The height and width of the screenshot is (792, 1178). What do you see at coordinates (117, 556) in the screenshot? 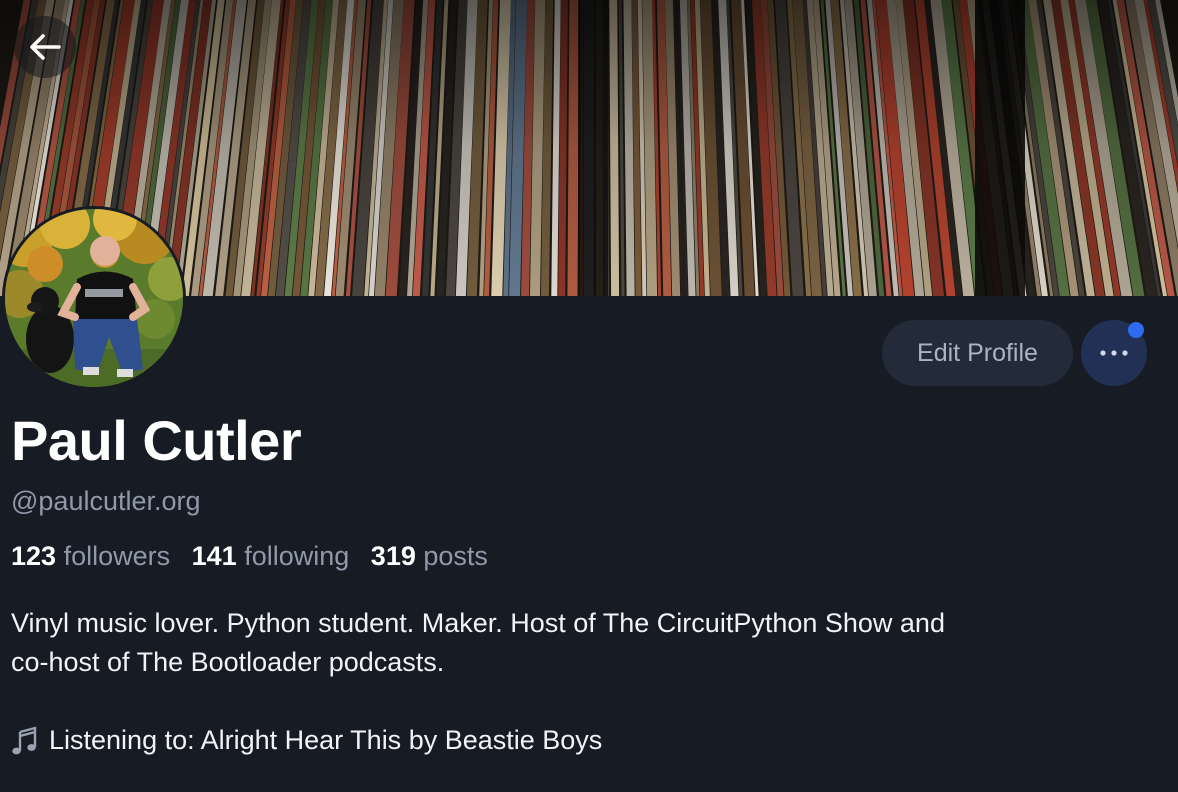
I see `followers-label: followers` at bounding box center [117, 556].